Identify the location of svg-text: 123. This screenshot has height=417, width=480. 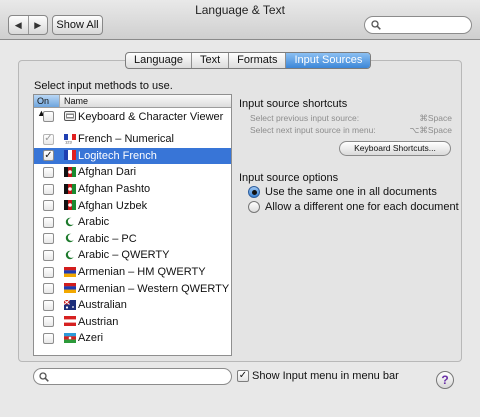
(68, 141).